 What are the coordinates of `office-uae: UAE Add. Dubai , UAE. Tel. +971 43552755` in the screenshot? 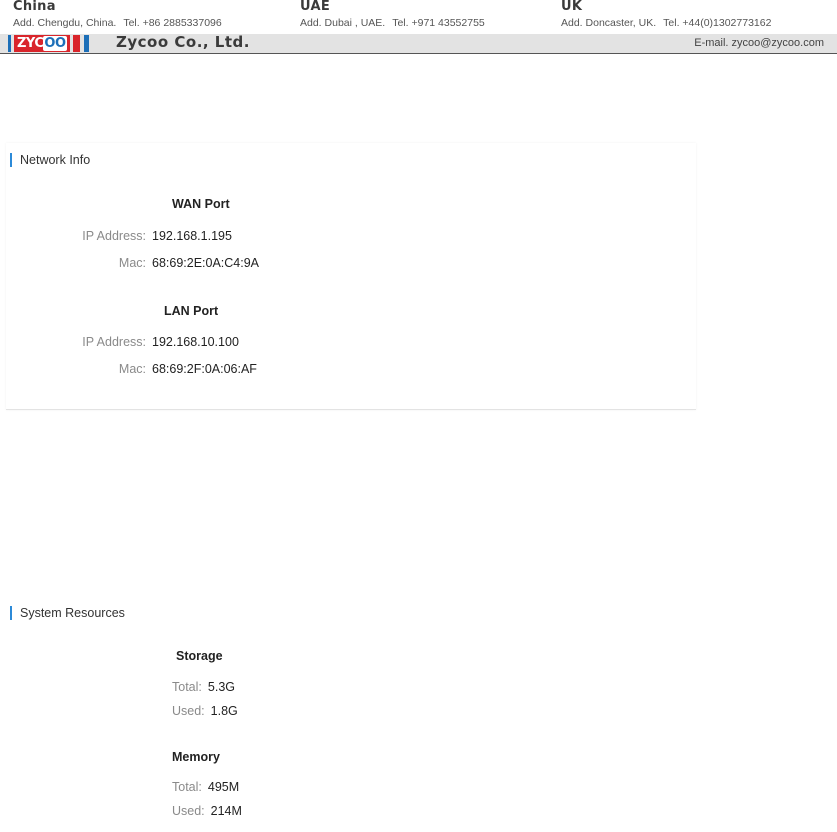 It's located at (392, 15).